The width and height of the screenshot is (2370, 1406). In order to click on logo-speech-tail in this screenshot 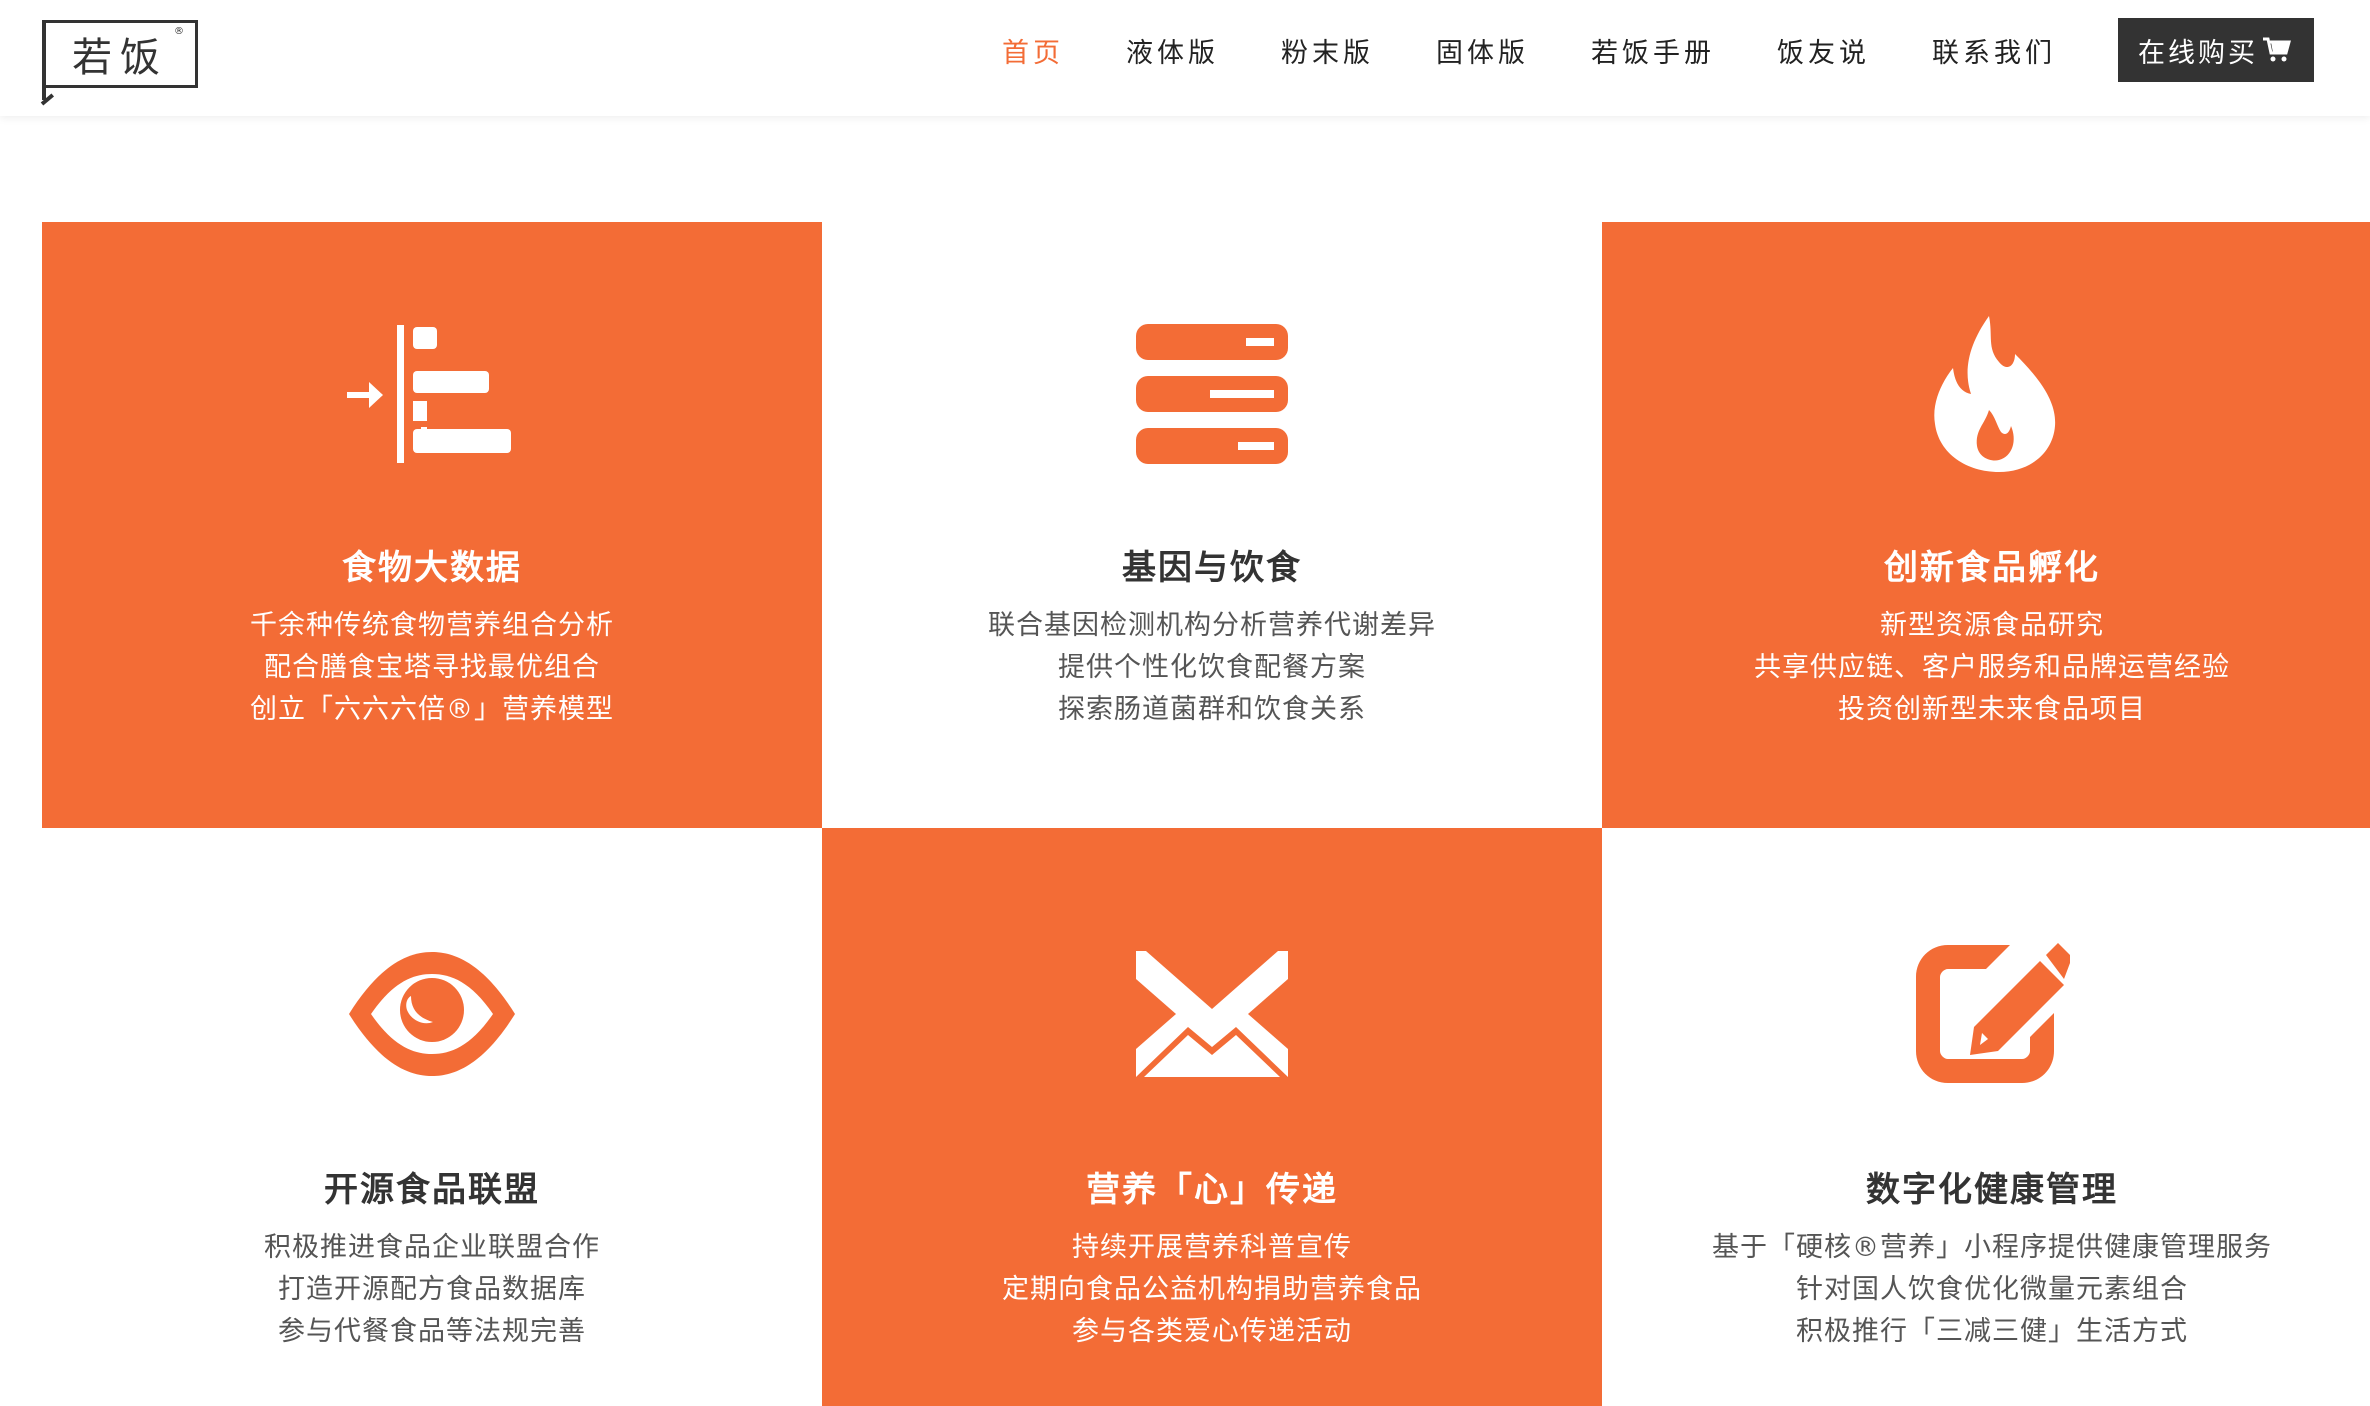, I will do `click(49, 92)`.